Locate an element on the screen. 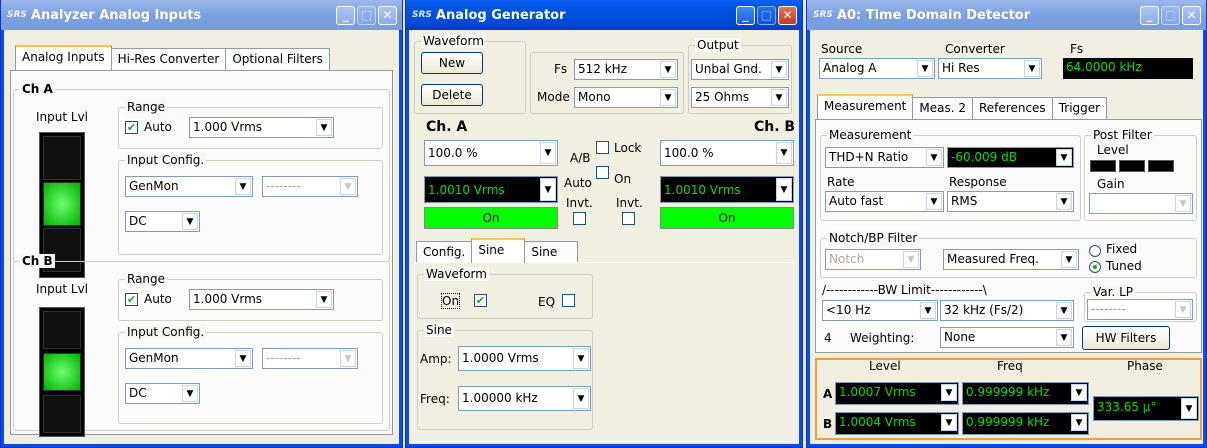 The height and width of the screenshot is (448, 1207). ch-a-config-select: GenMon ▼ is located at coordinates (189, 186).